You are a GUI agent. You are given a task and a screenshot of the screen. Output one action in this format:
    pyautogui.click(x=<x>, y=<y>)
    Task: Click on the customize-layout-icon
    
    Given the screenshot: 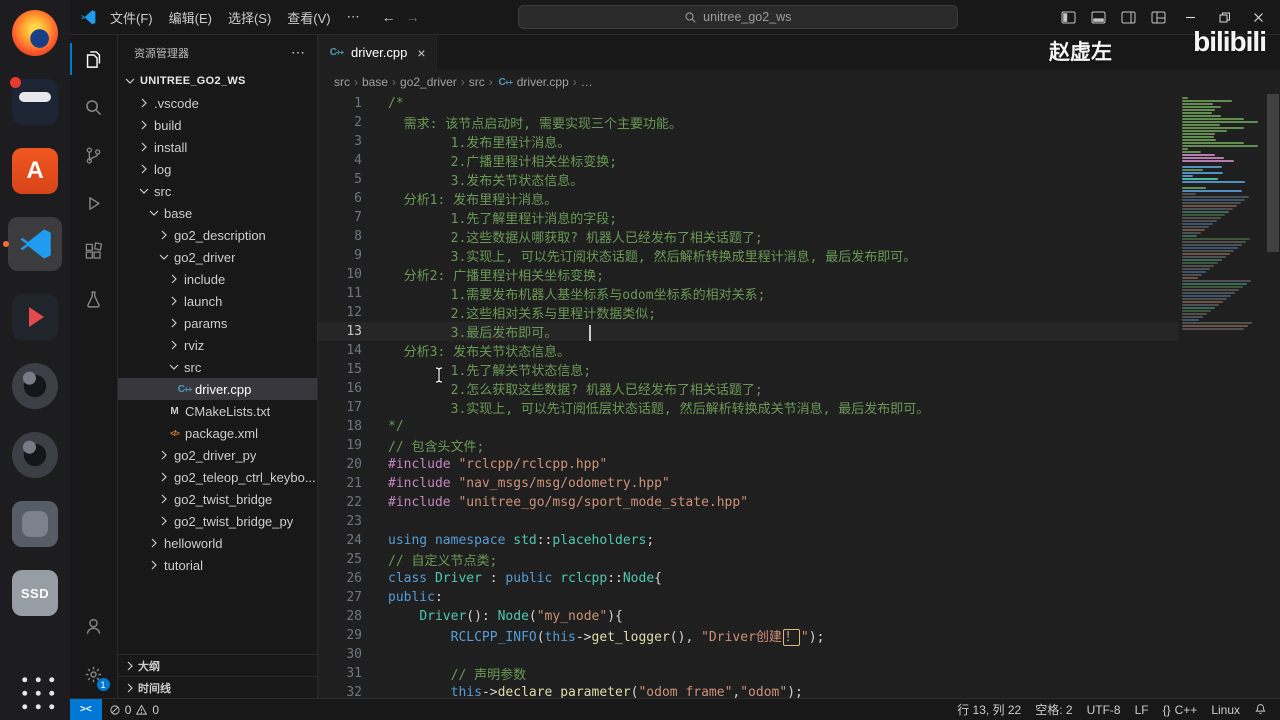 What is the action you would take?
    pyautogui.click(x=1159, y=17)
    